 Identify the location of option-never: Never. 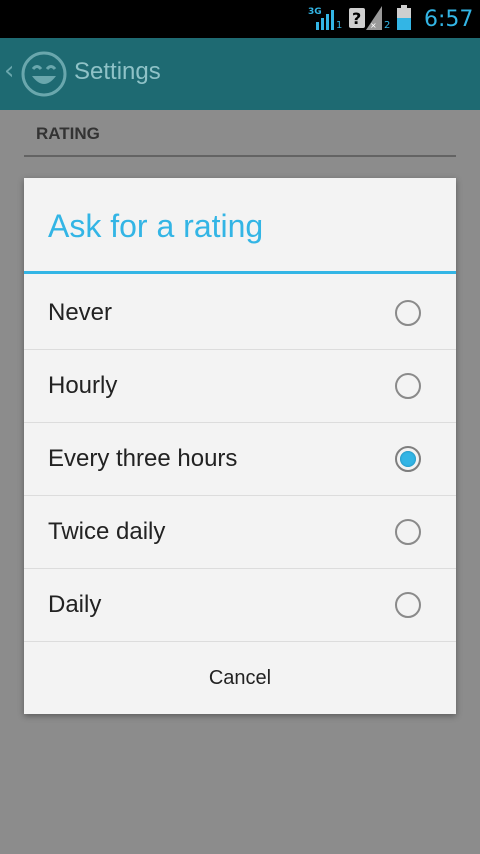
(240, 313).